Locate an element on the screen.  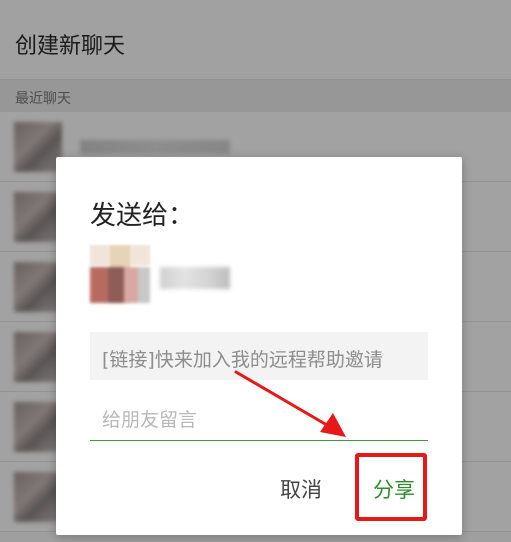
link-preview: [链接]快来加入我的远程帮助邀请 is located at coordinates (259, 356).